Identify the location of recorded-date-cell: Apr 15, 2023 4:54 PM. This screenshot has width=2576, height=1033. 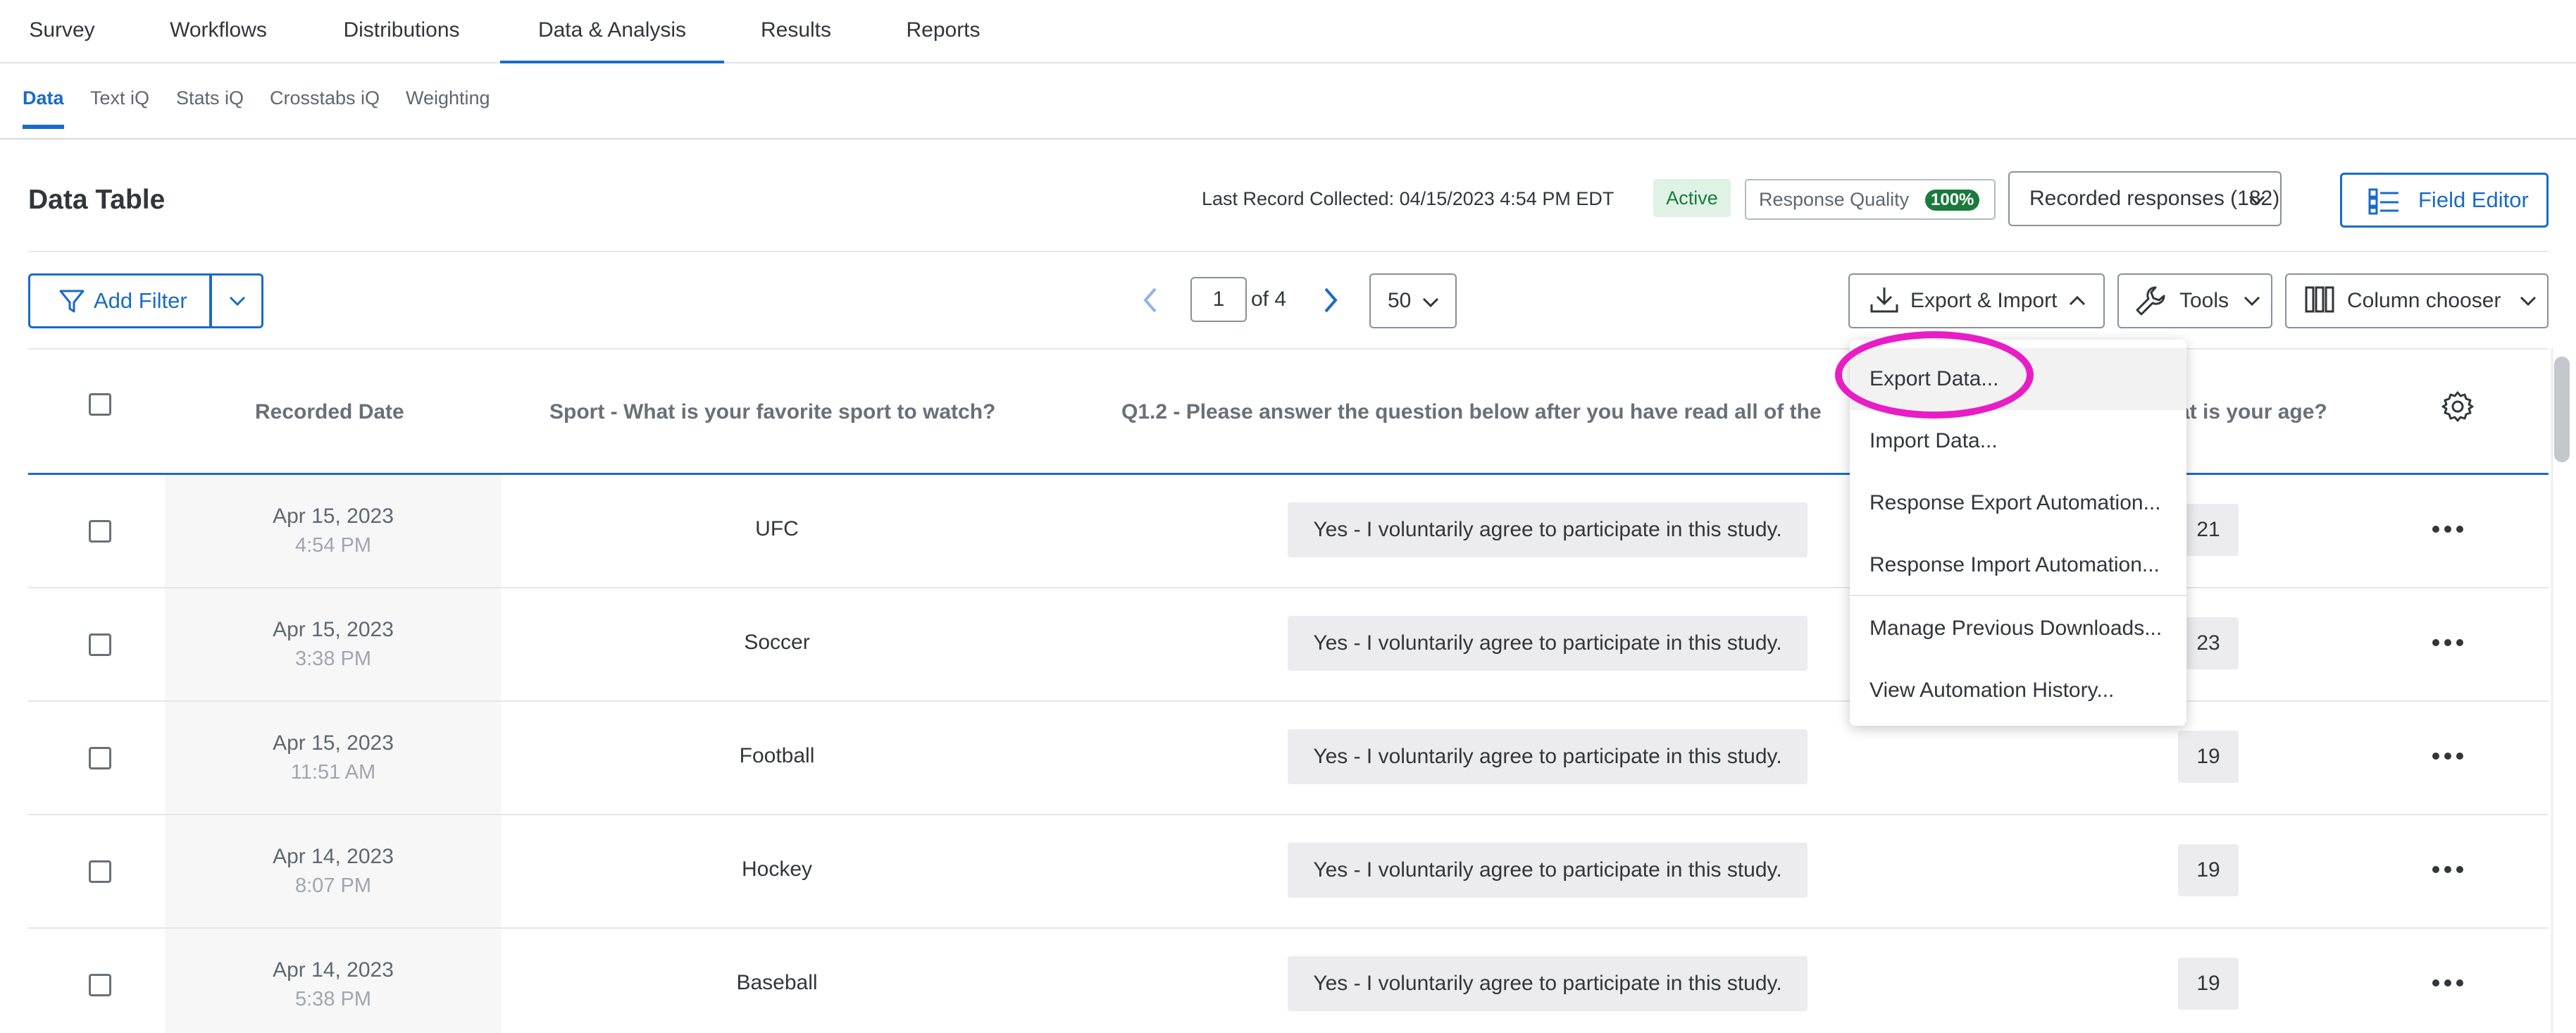
(333, 531).